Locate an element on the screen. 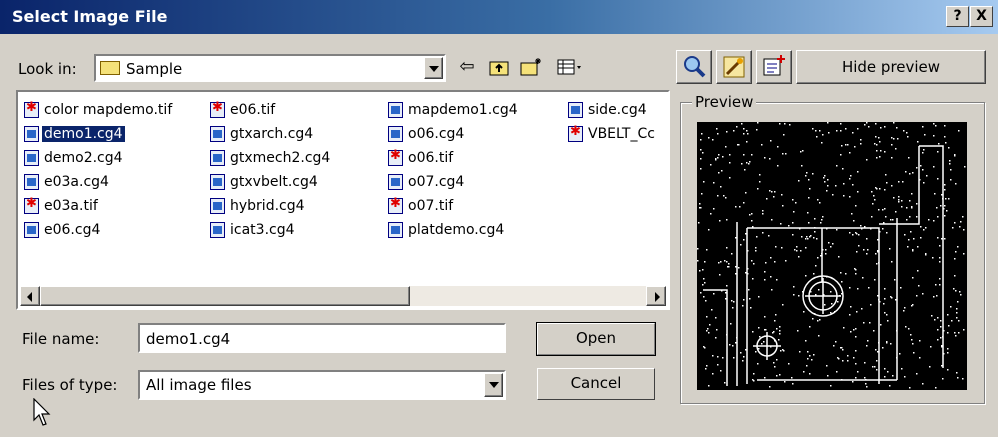 Image resolution: width=998 pixels, height=437 pixels. file-item-label: e06.cg4 is located at coordinates (72, 230).